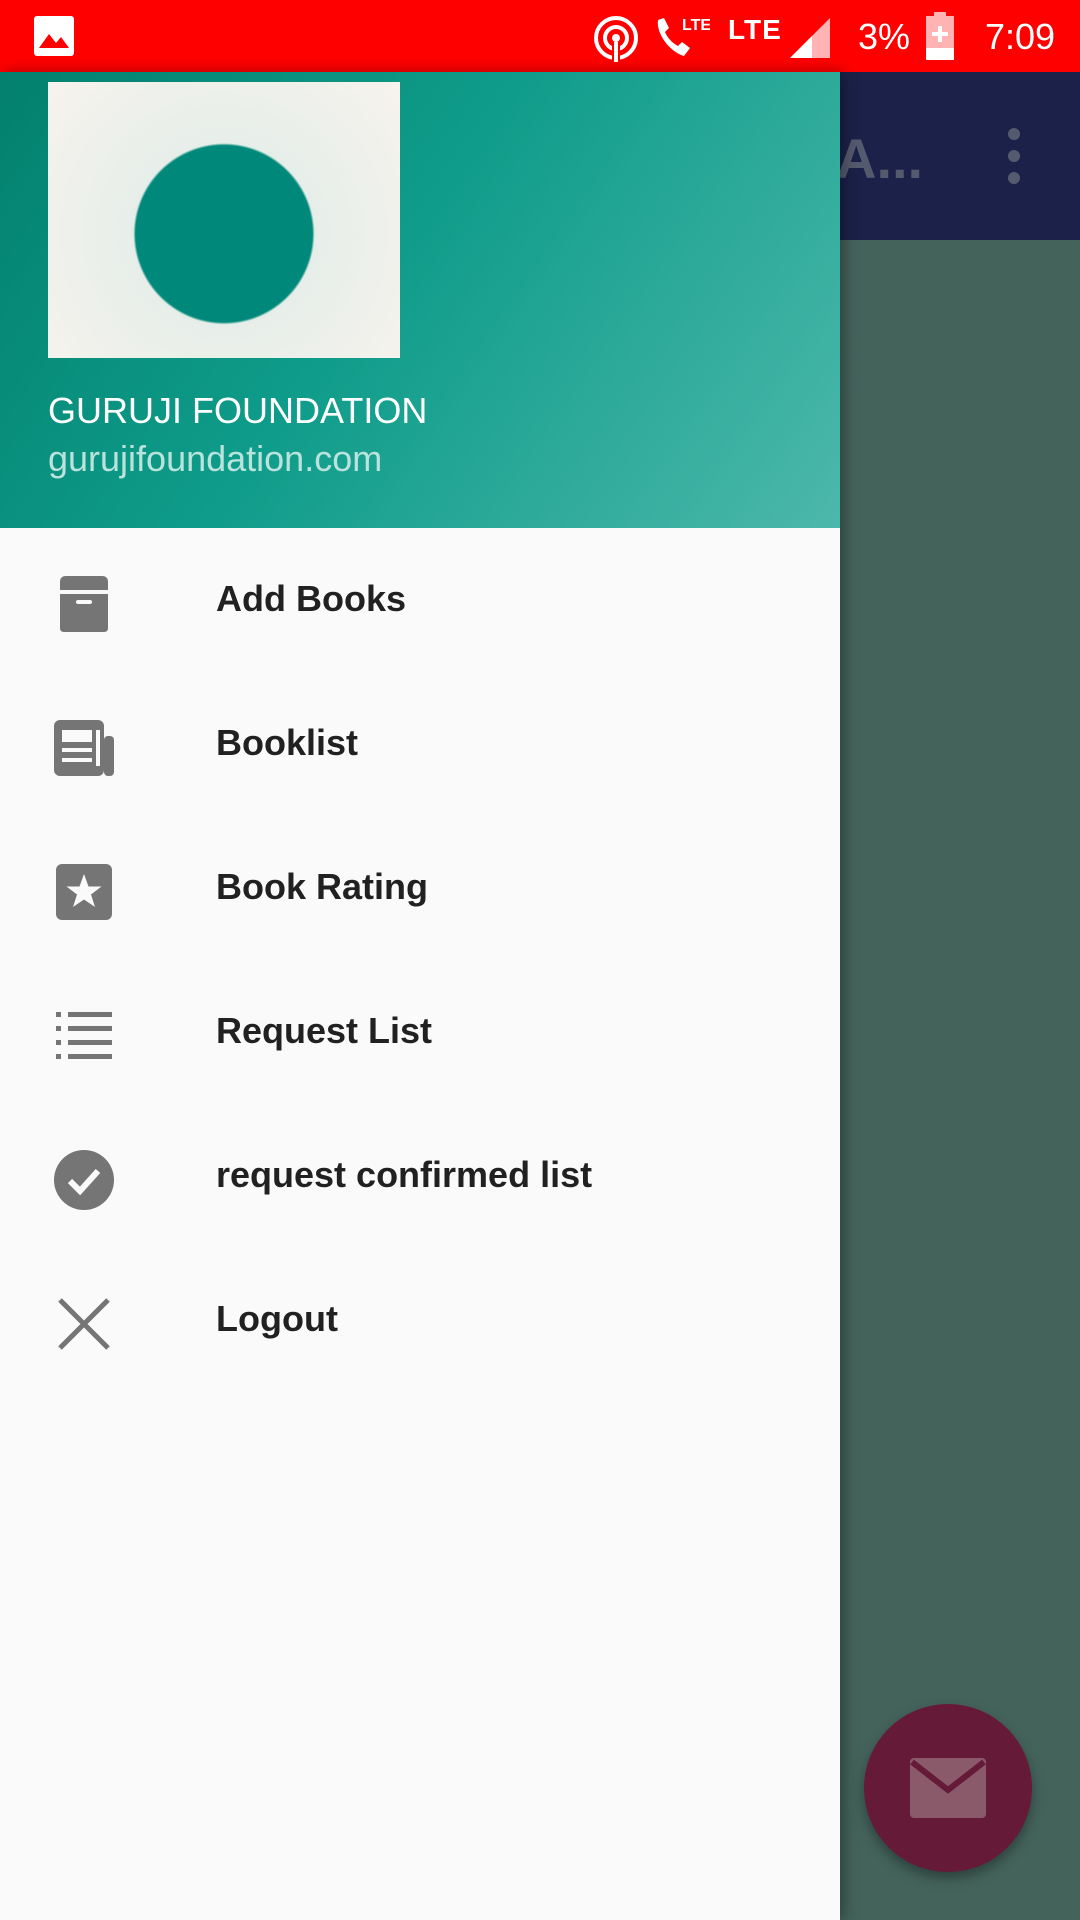 This screenshot has width=1080, height=1920. I want to click on menu-item-label: Logout, so click(277, 1318).